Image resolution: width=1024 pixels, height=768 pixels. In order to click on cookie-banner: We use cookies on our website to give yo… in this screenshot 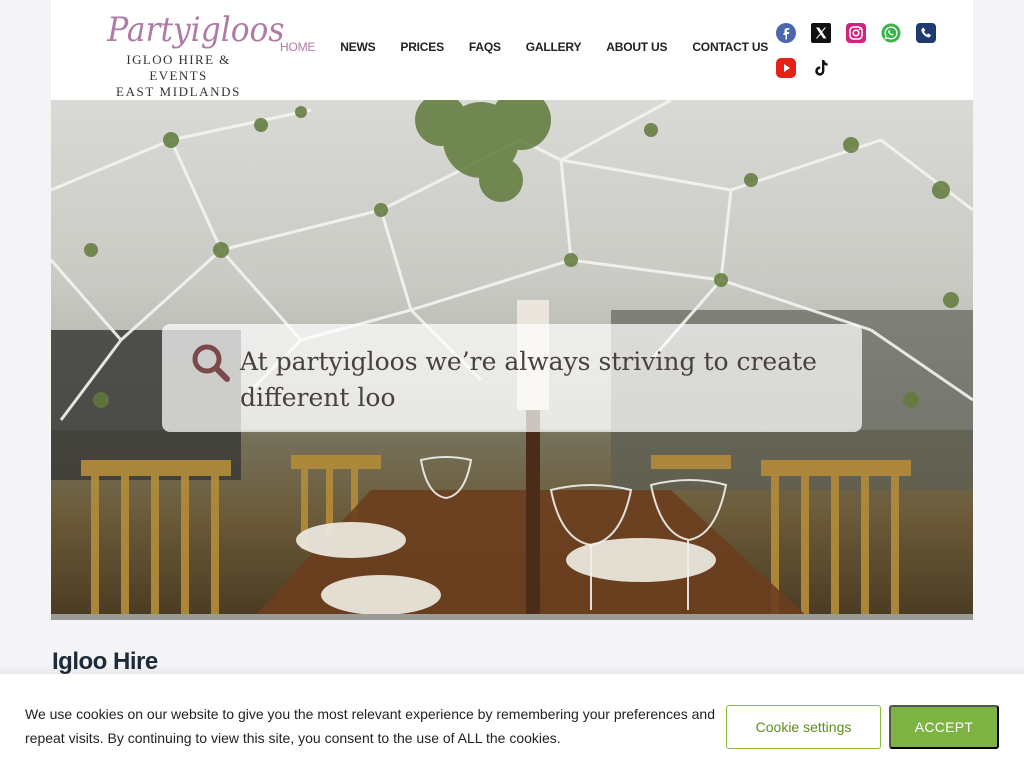, I will do `click(512, 721)`.